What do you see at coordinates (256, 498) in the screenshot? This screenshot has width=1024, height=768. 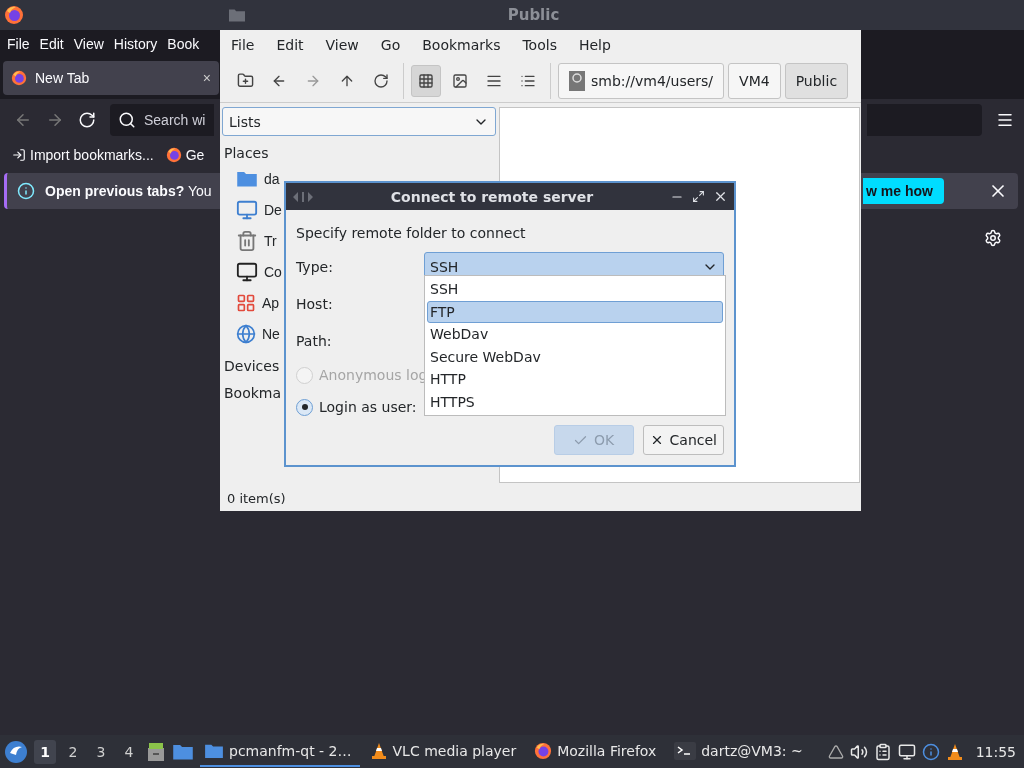 I see `status-text: 0 item(s)` at bounding box center [256, 498].